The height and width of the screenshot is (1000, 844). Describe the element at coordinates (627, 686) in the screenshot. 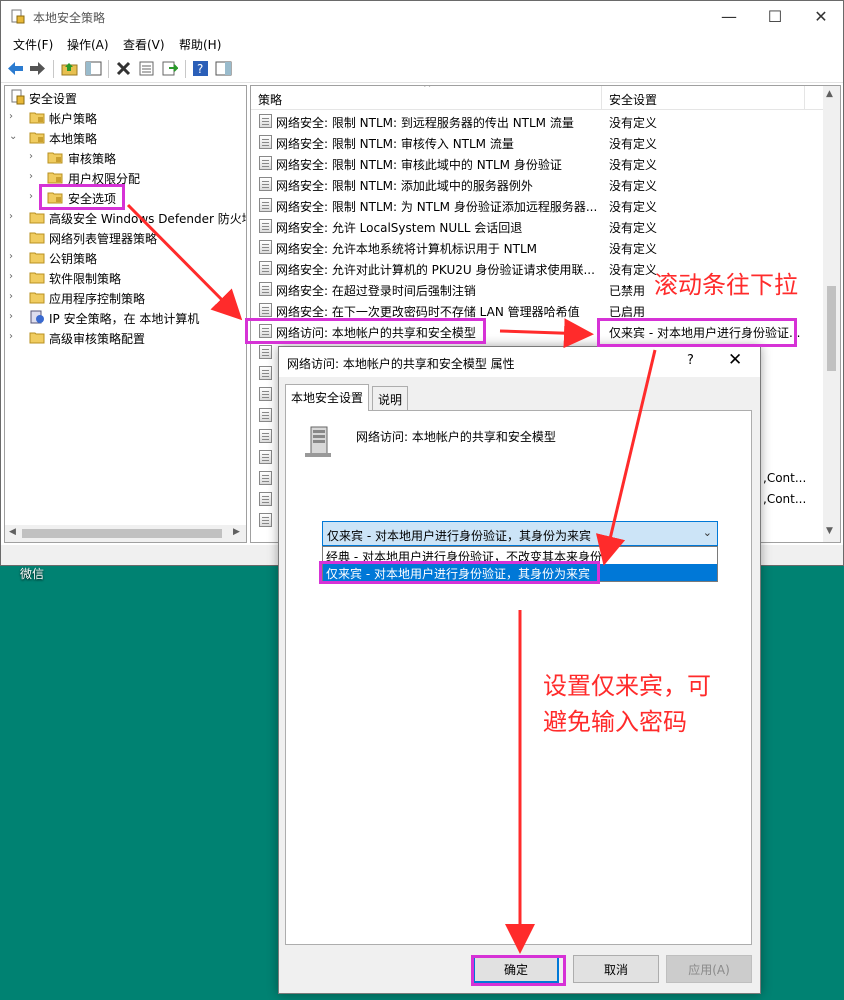

I see `annotation-guest-hint-line1: 设置仅来宾，可` at that location.